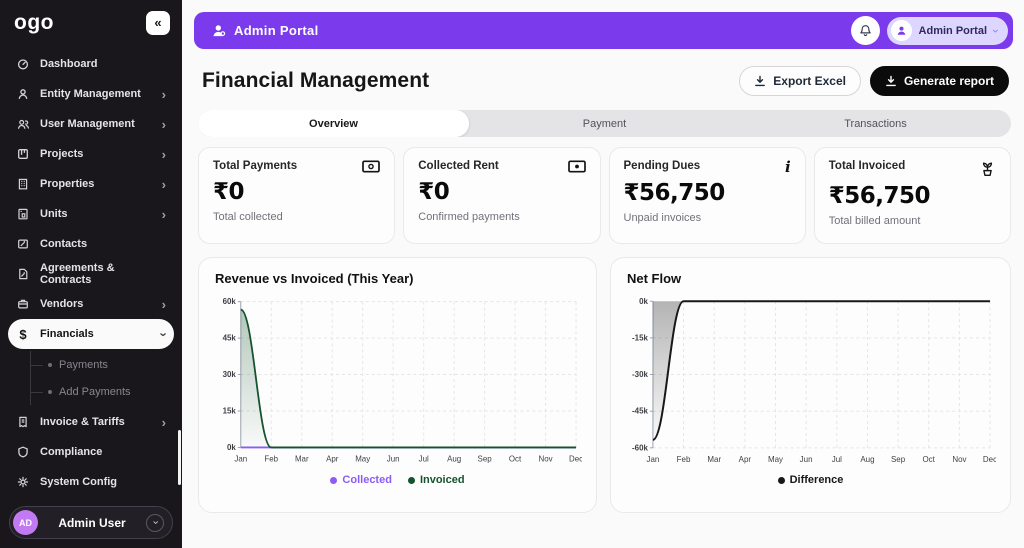  I want to click on gauge-icon, so click(23, 64).